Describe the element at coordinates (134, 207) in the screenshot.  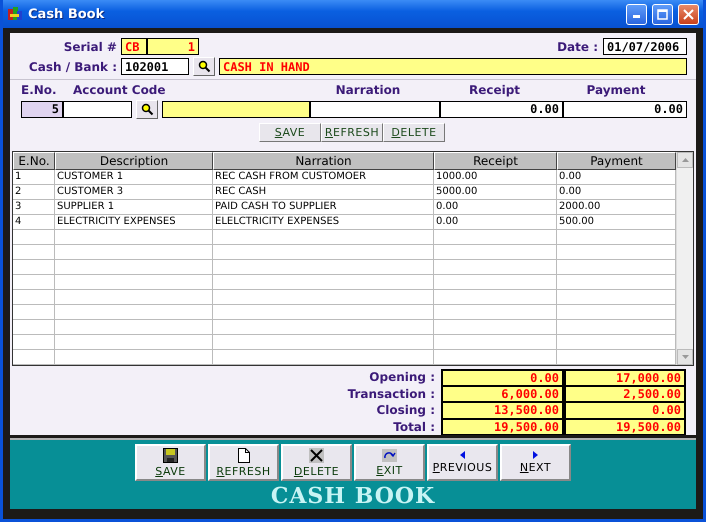
I see `table-cell: SUPPLIER 1` at that location.